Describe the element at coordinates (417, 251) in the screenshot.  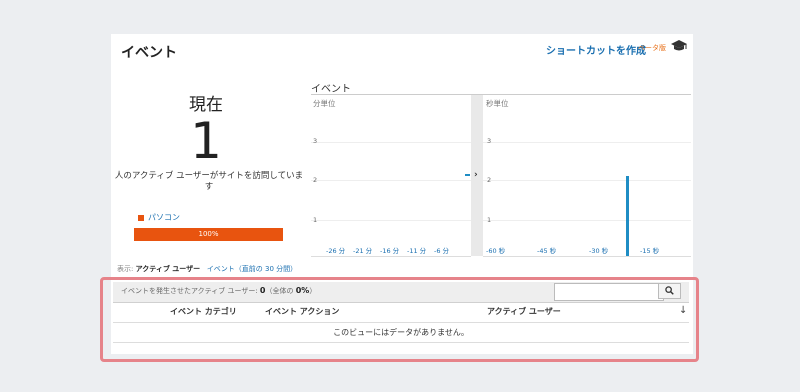
I see `minute-xtick: -11 分` at that location.